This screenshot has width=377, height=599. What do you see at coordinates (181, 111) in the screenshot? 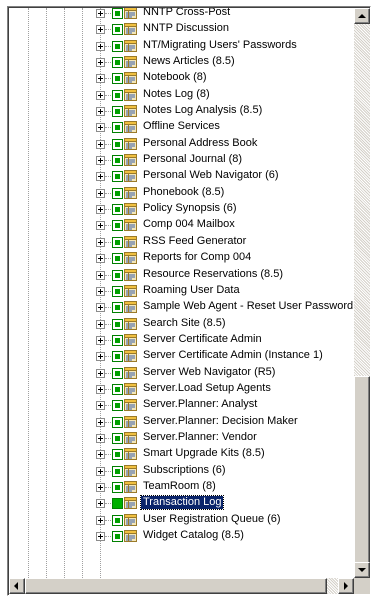
I see `tree-item: Notes Log Analysis (8.5)` at bounding box center [181, 111].